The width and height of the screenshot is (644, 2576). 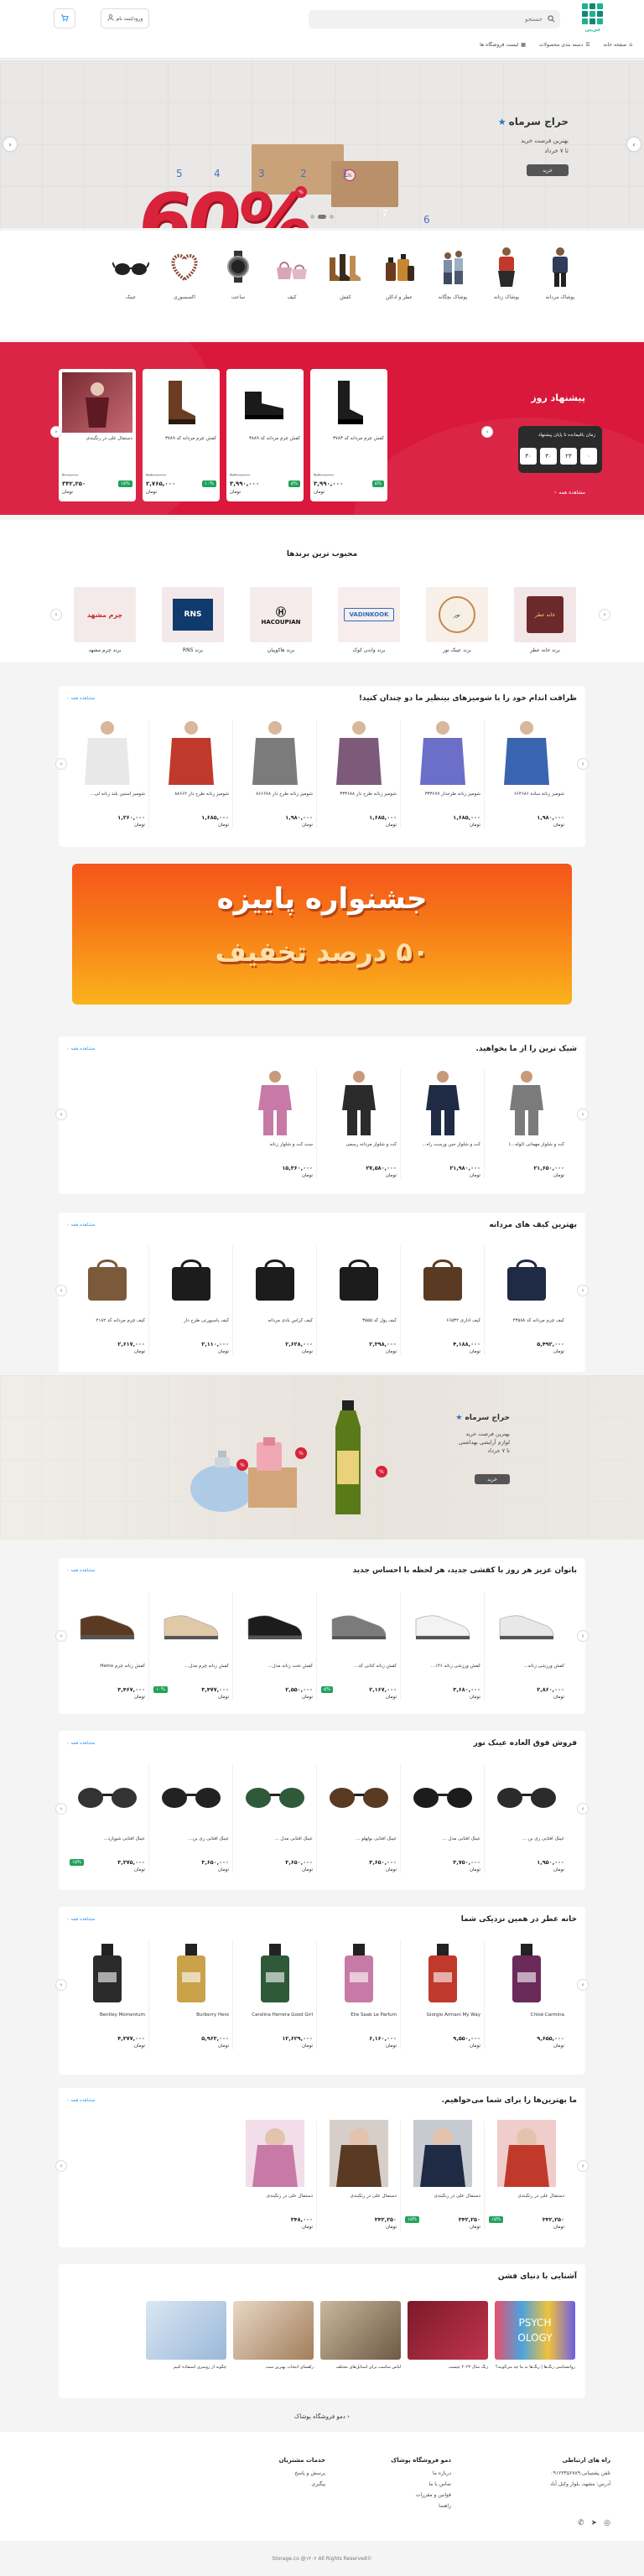 What do you see at coordinates (345, 273) in the screenshot?
I see `category-item: کفش` at bounding box center [345, 273].